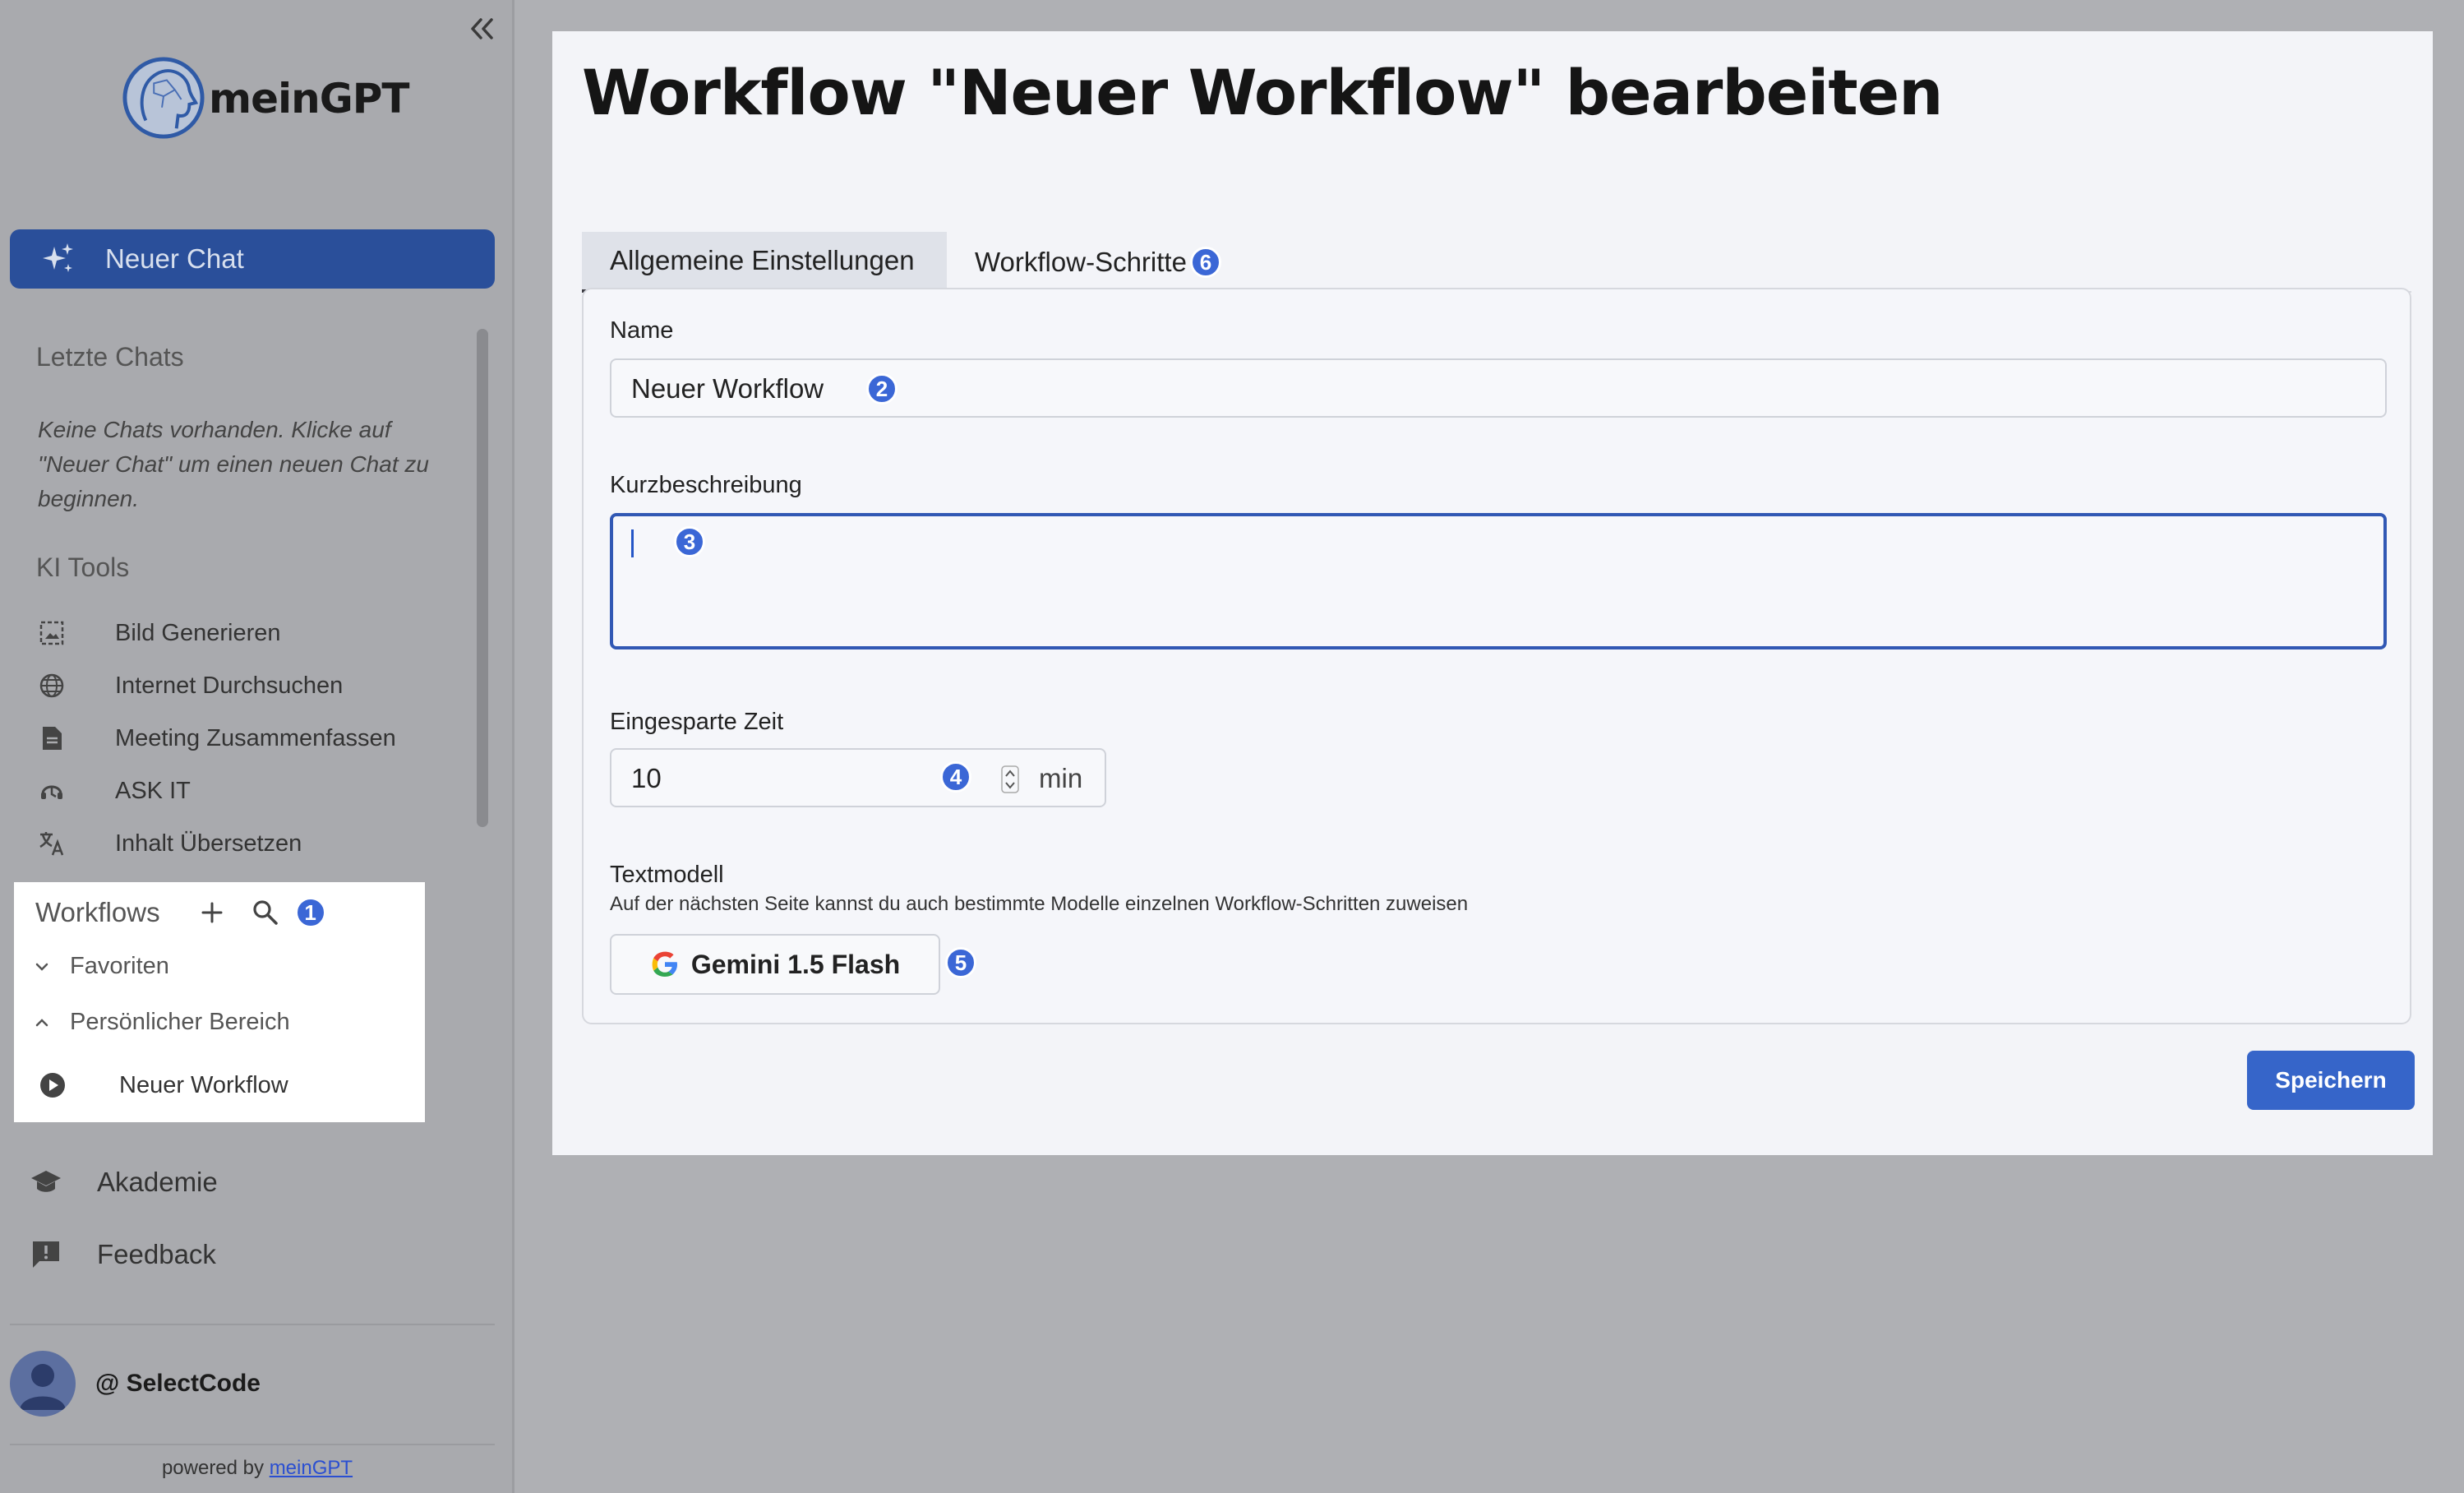 This screenshot has width=2464, height=1493. Describe the element at coordinates (114, 791) in the screenshot. I see `tool-item-ask-it: ASK IT` at that location.